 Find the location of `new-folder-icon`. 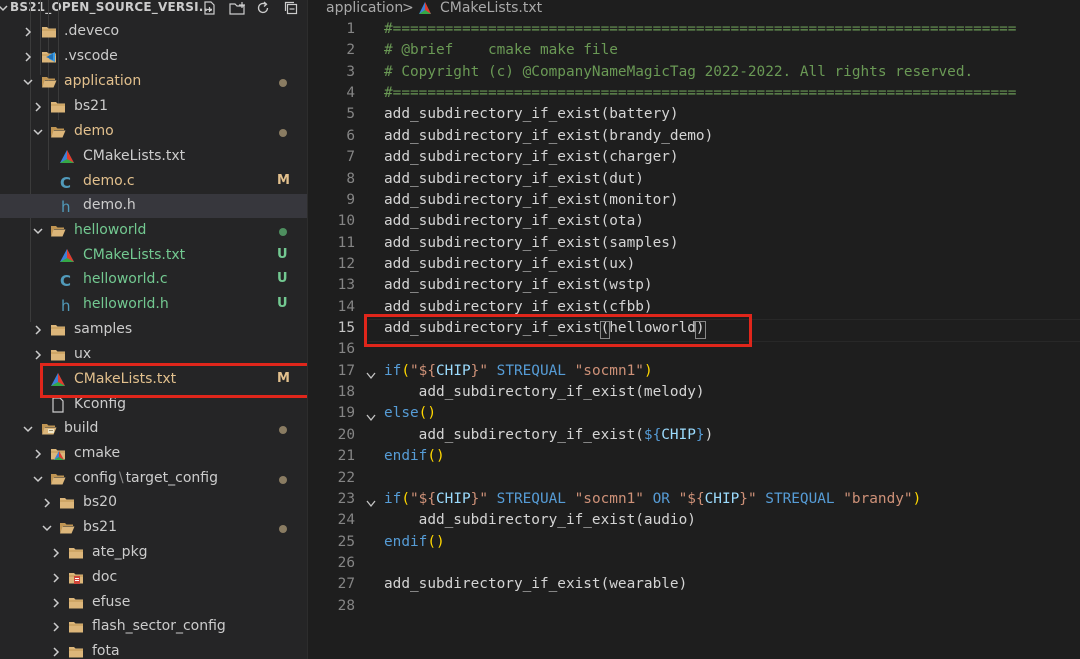

new-folder-icon is located at coordinates (237, 7).